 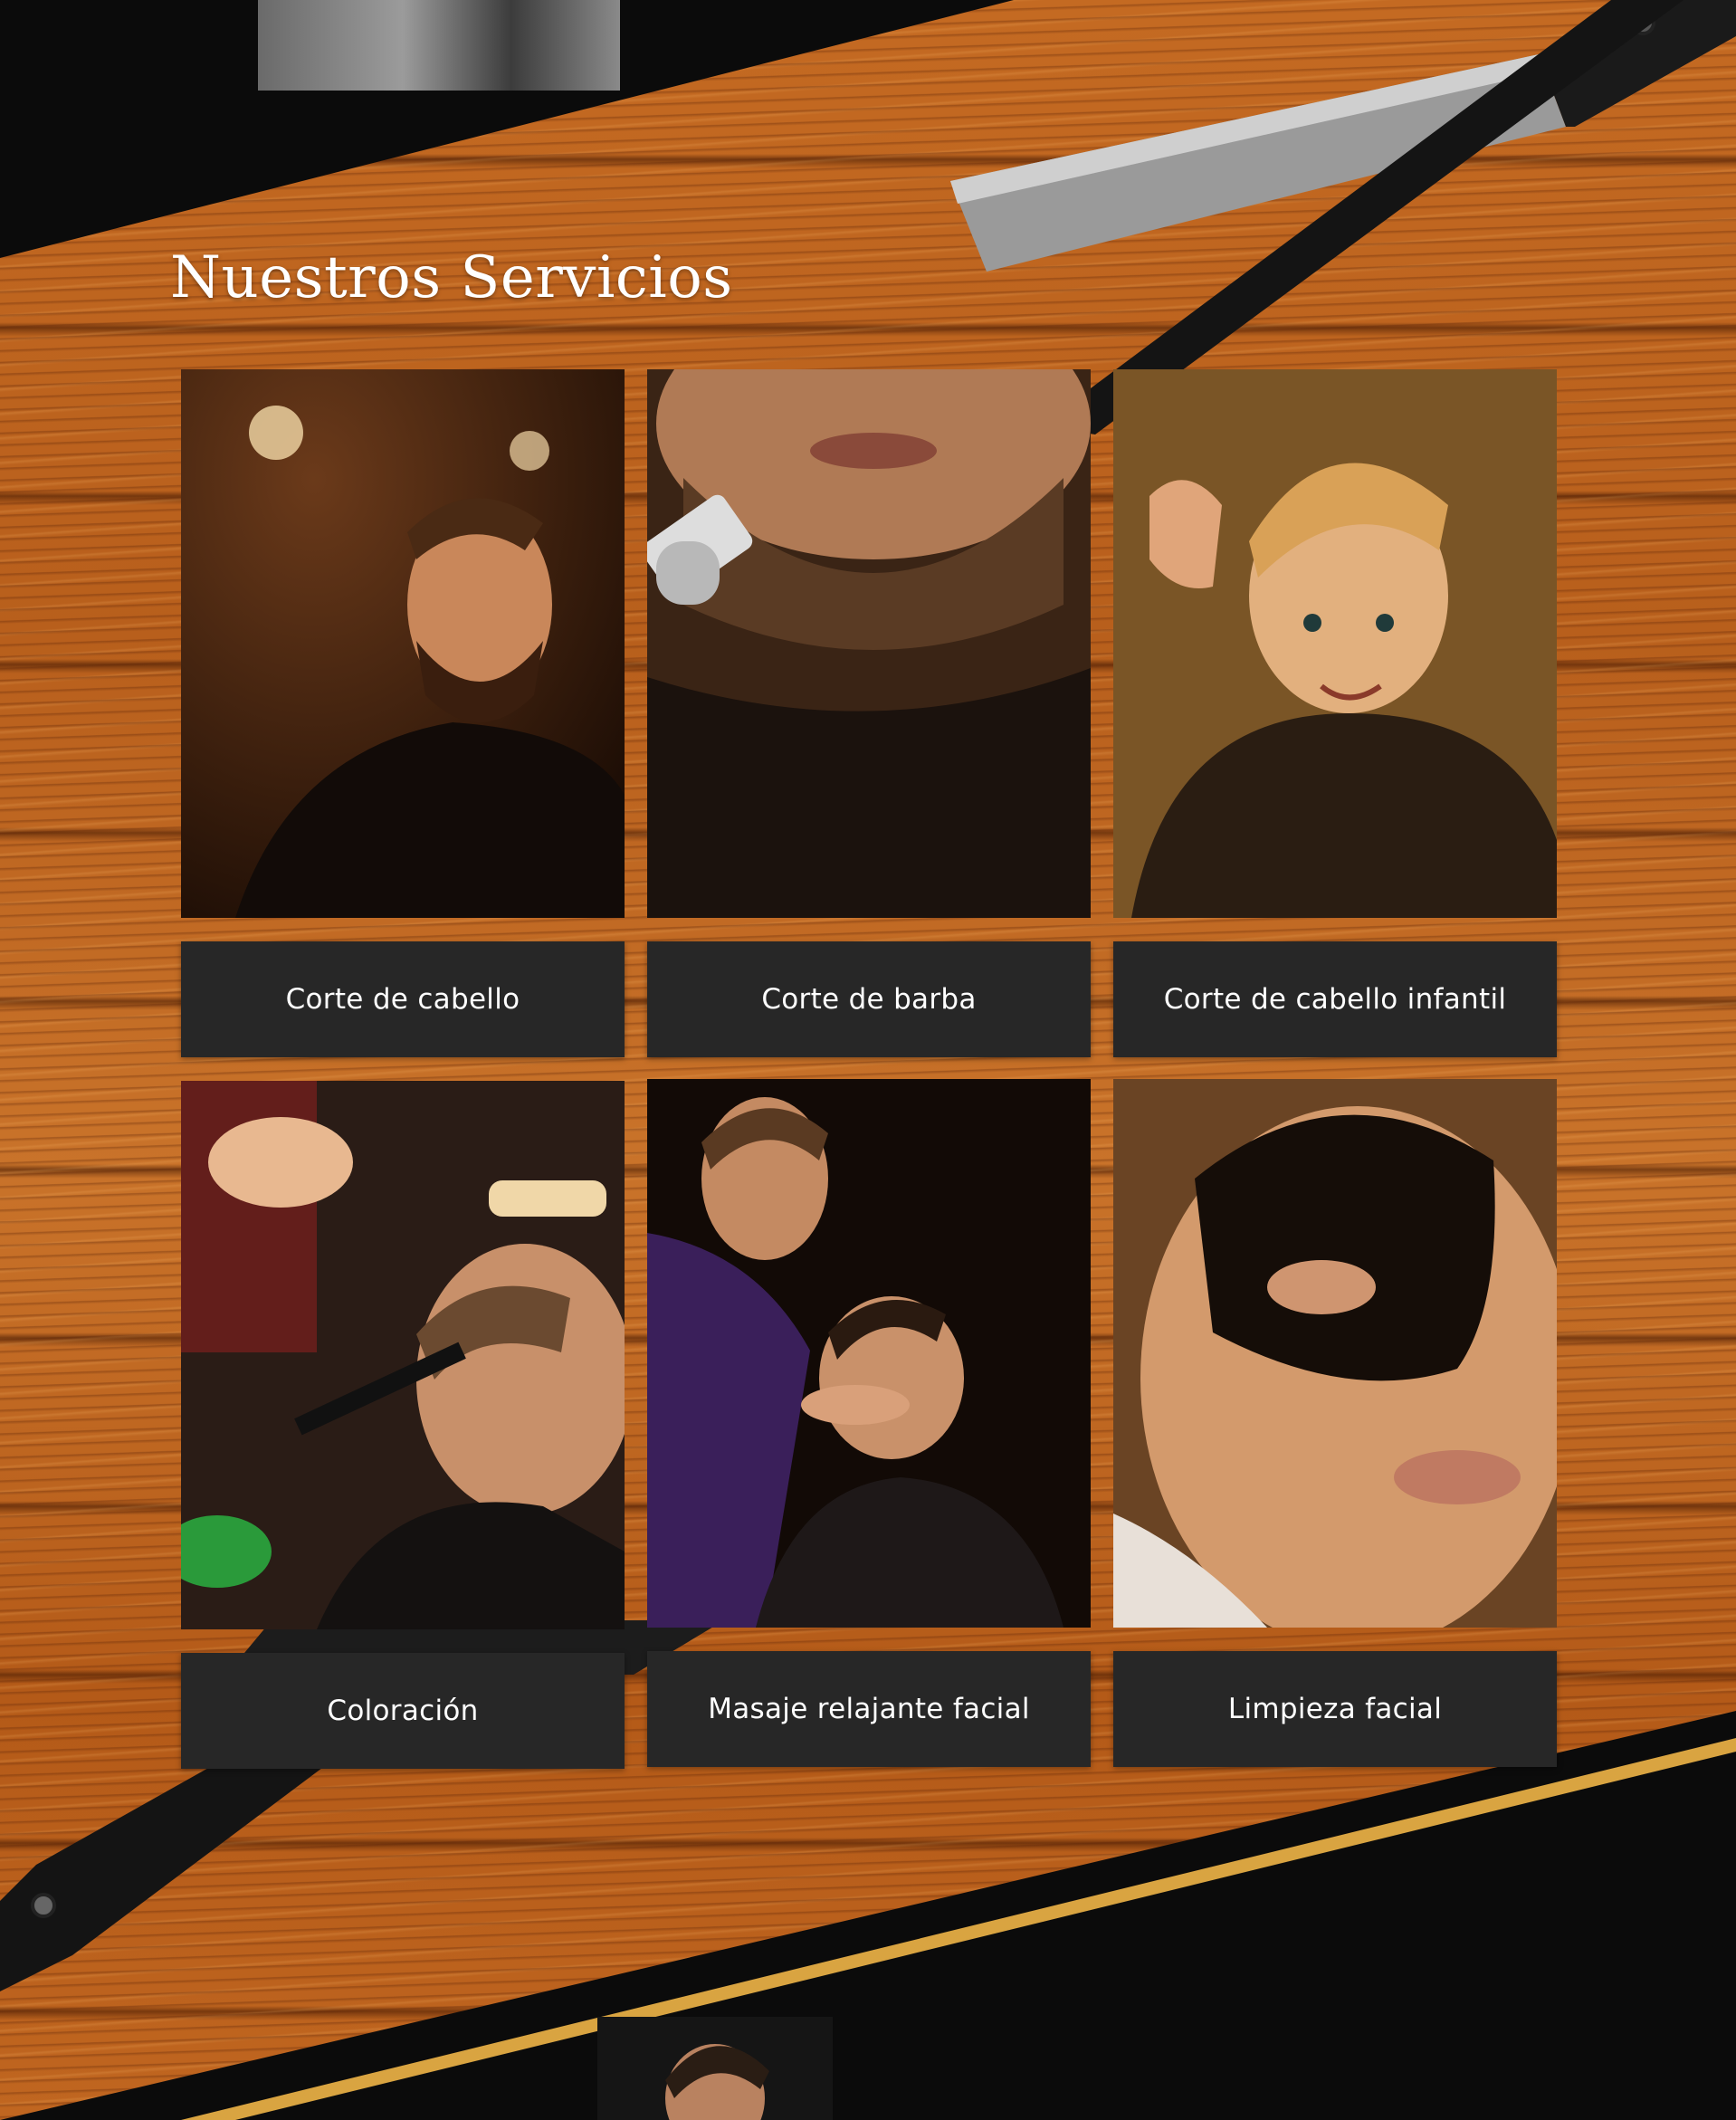 I want to click on haircut-photo-icon, so click(x=403, y=643).